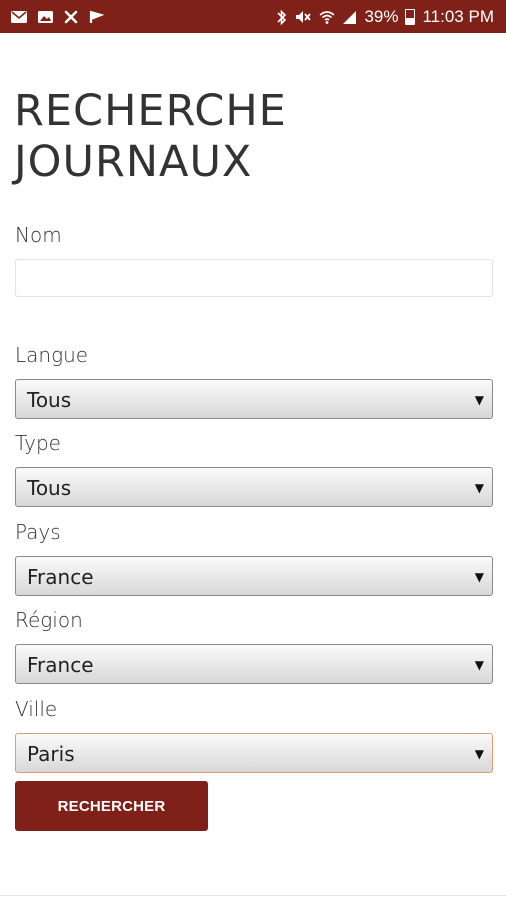 This screenshot has height=900, width=506. I want to click on status-icons-right: 39% 11:03 PM, so click(385, 17).